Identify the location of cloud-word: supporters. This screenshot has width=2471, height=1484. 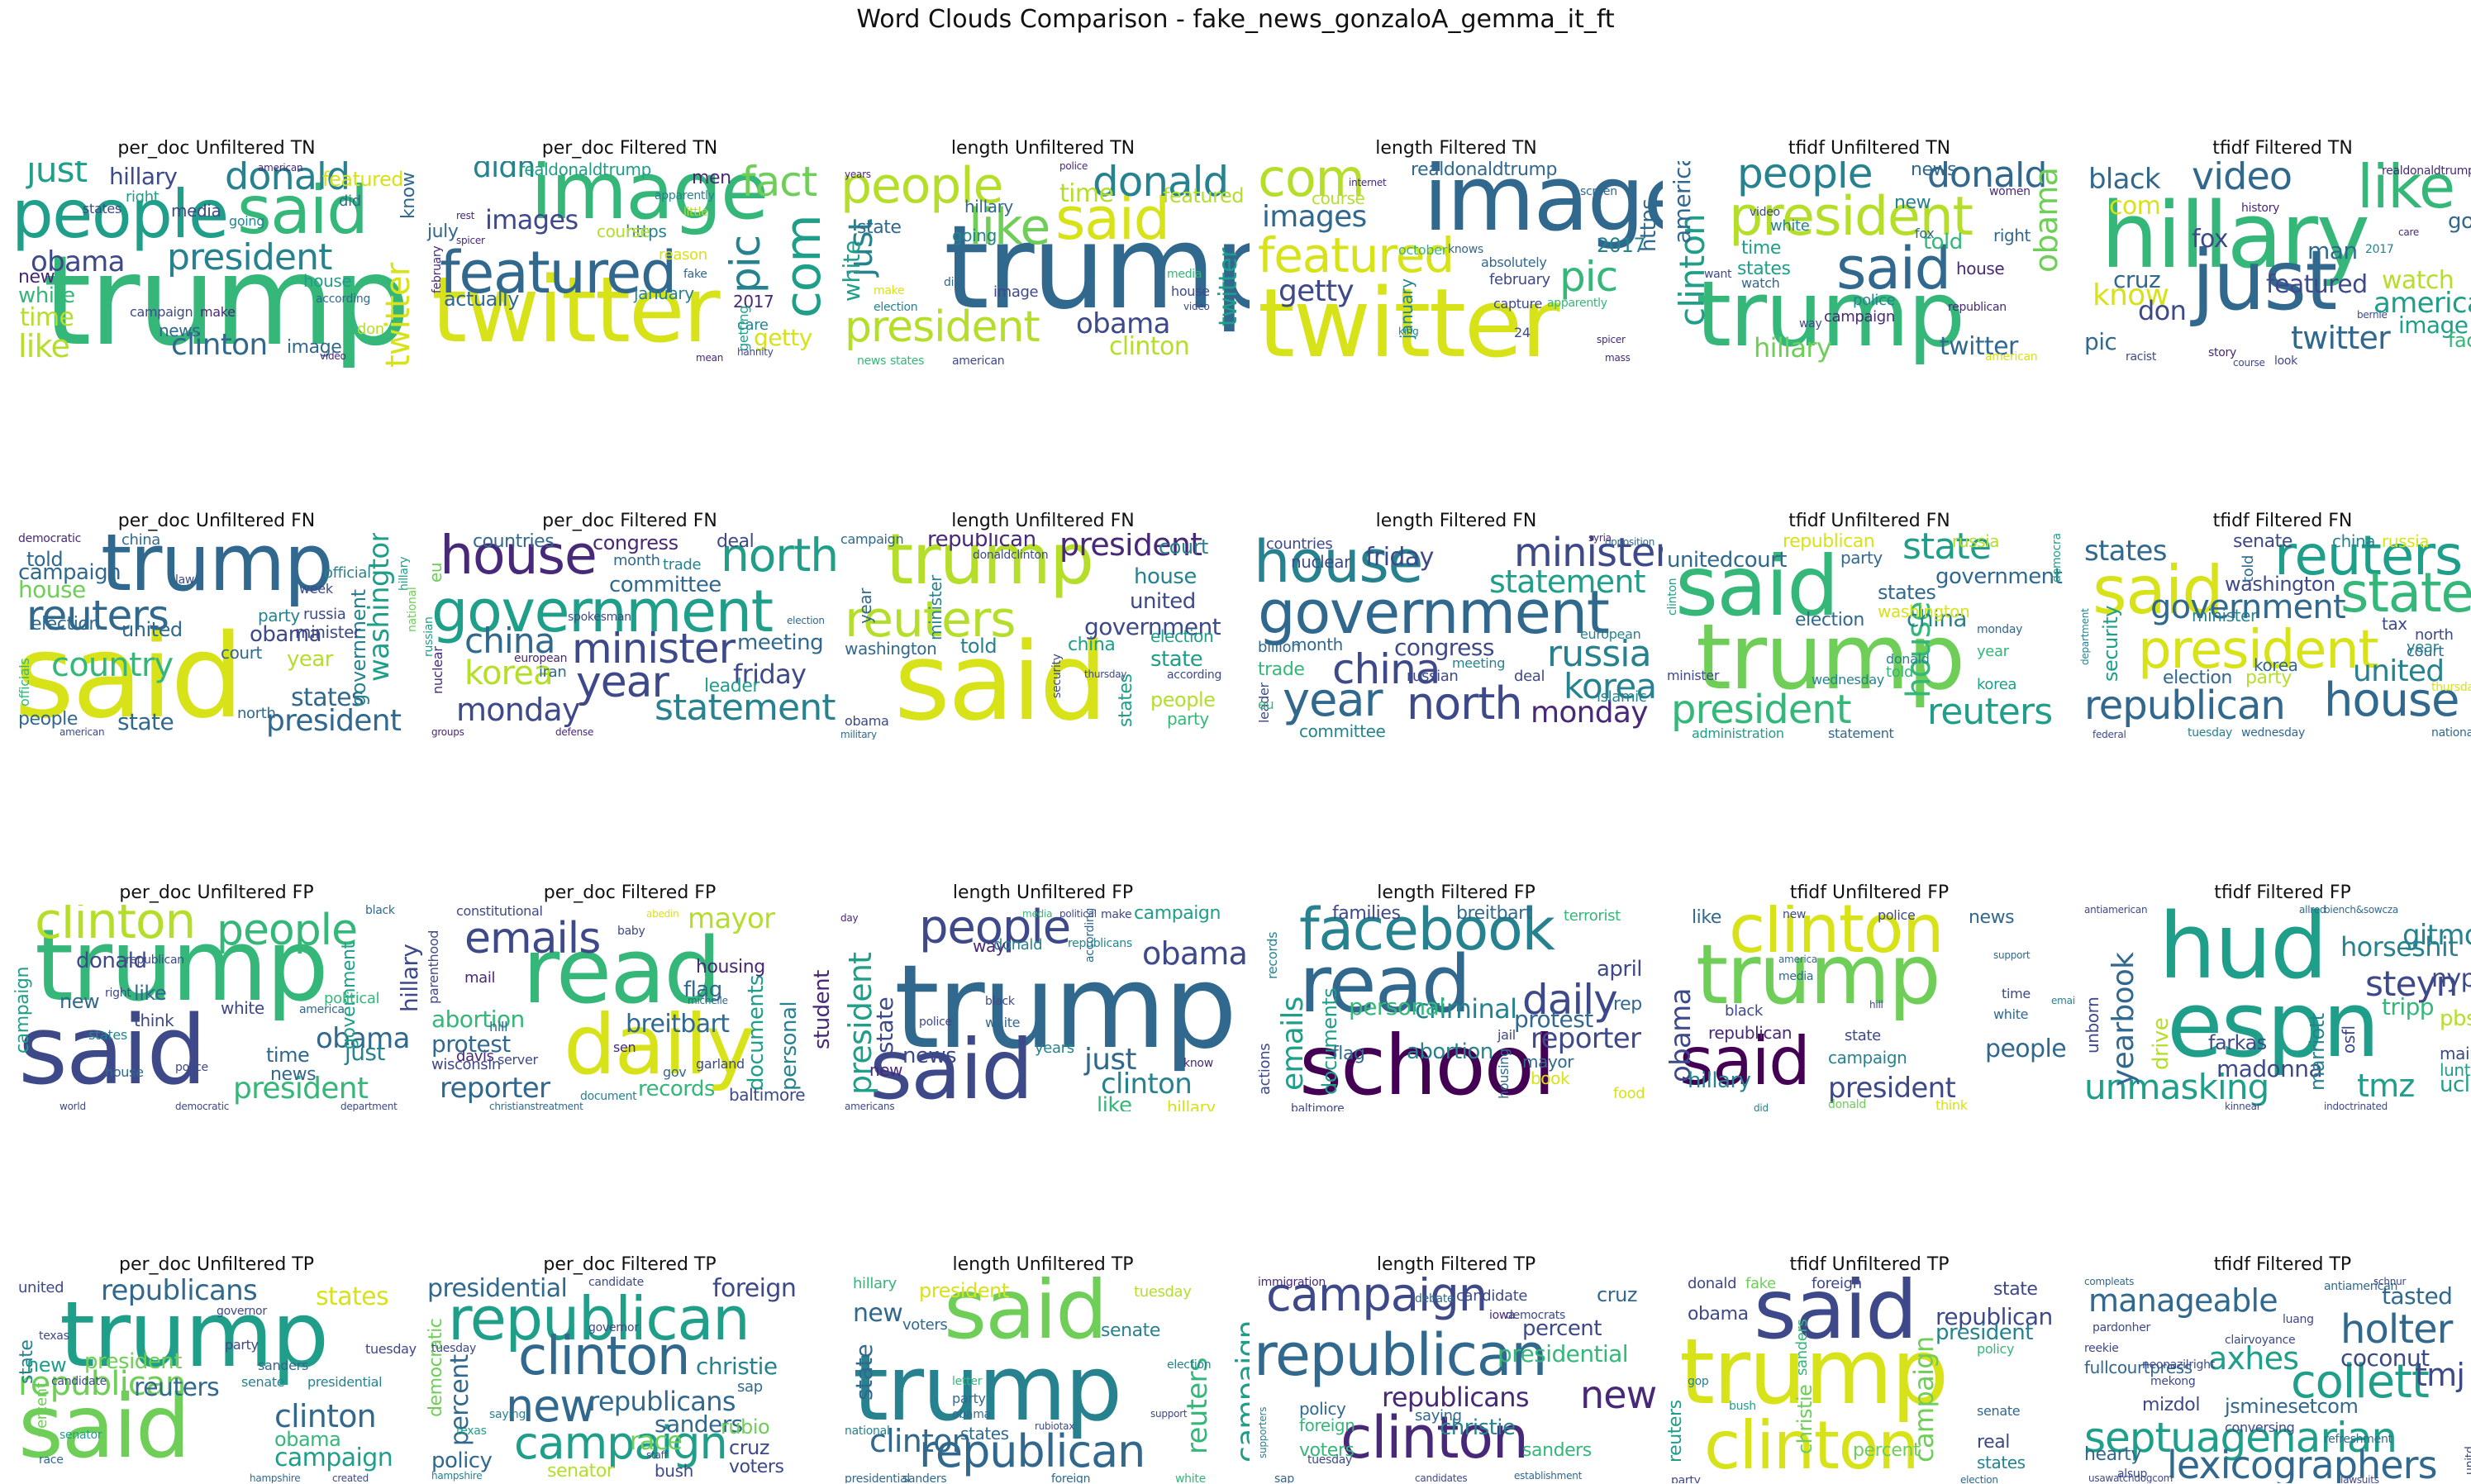
(1263, 1432).